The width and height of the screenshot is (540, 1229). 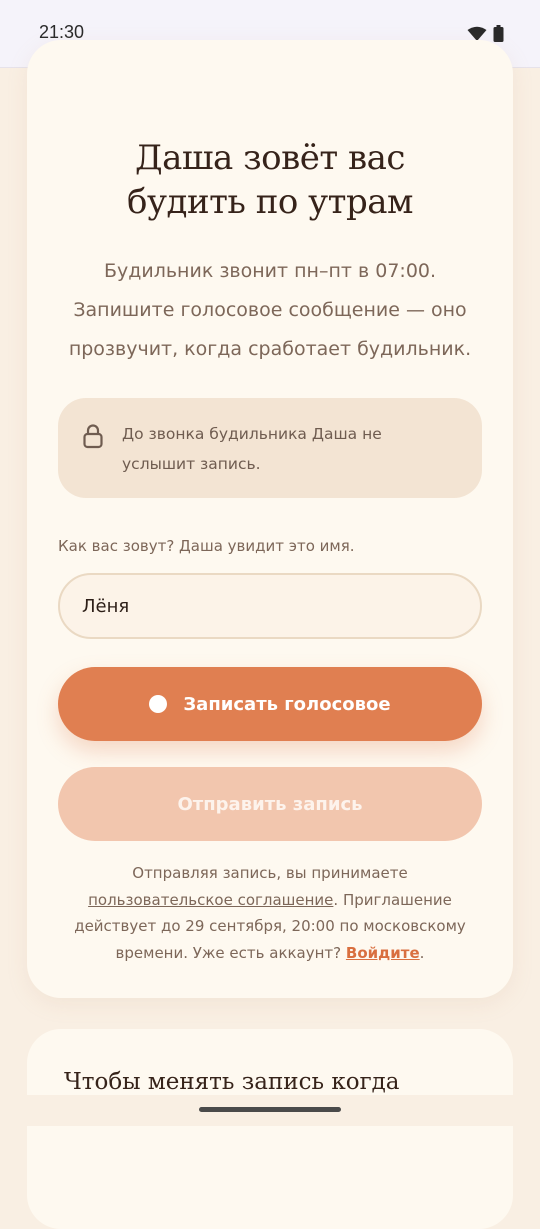 What do you see at coordinates (93, 438) in the screenshot?
I see `lock-icon` at bounding box center [93, 438].